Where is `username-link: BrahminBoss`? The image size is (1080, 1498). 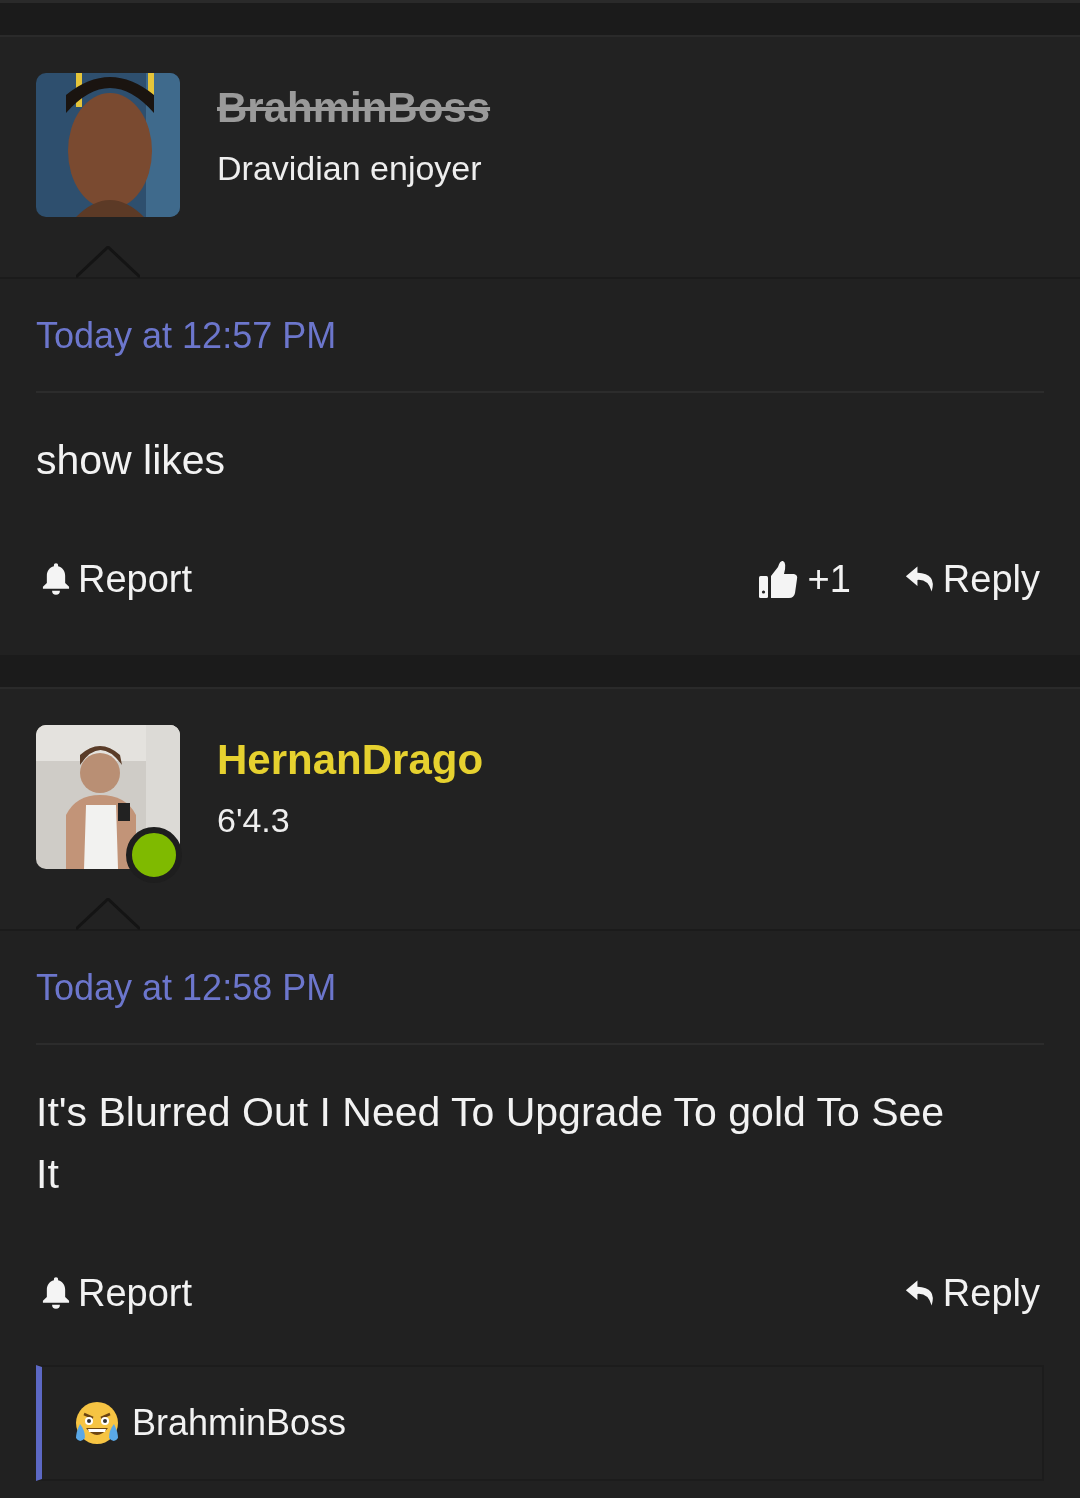
username-link: BrahminBoss is located at coordinates (354, 108).